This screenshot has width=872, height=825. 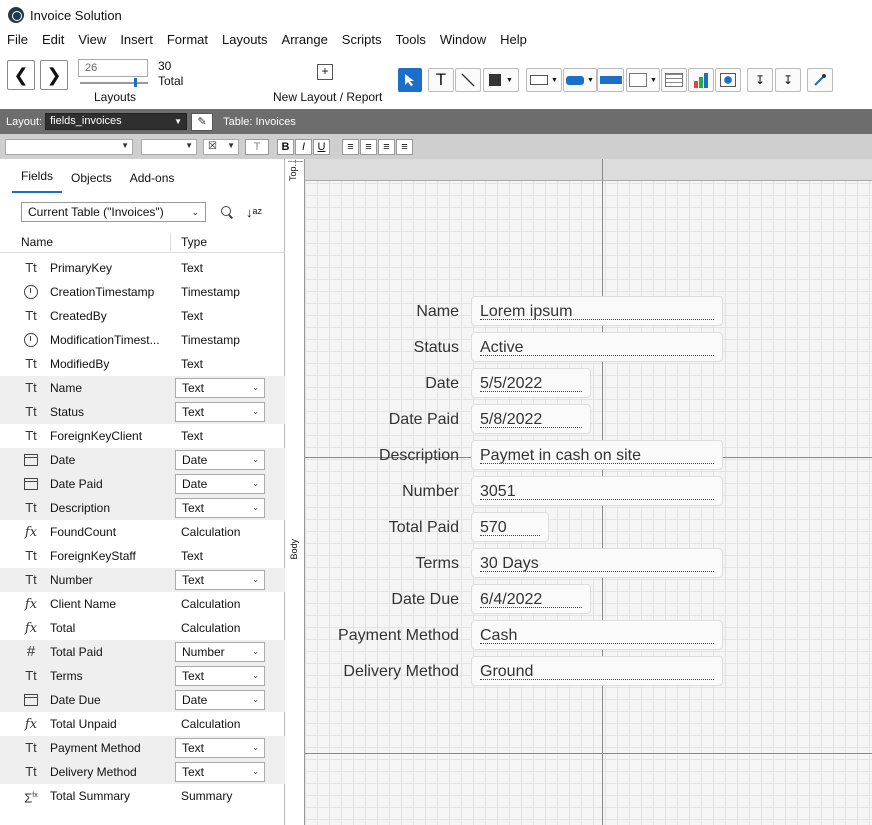 I want to click on align-right-button: ≡, so click(x=386, y=146).